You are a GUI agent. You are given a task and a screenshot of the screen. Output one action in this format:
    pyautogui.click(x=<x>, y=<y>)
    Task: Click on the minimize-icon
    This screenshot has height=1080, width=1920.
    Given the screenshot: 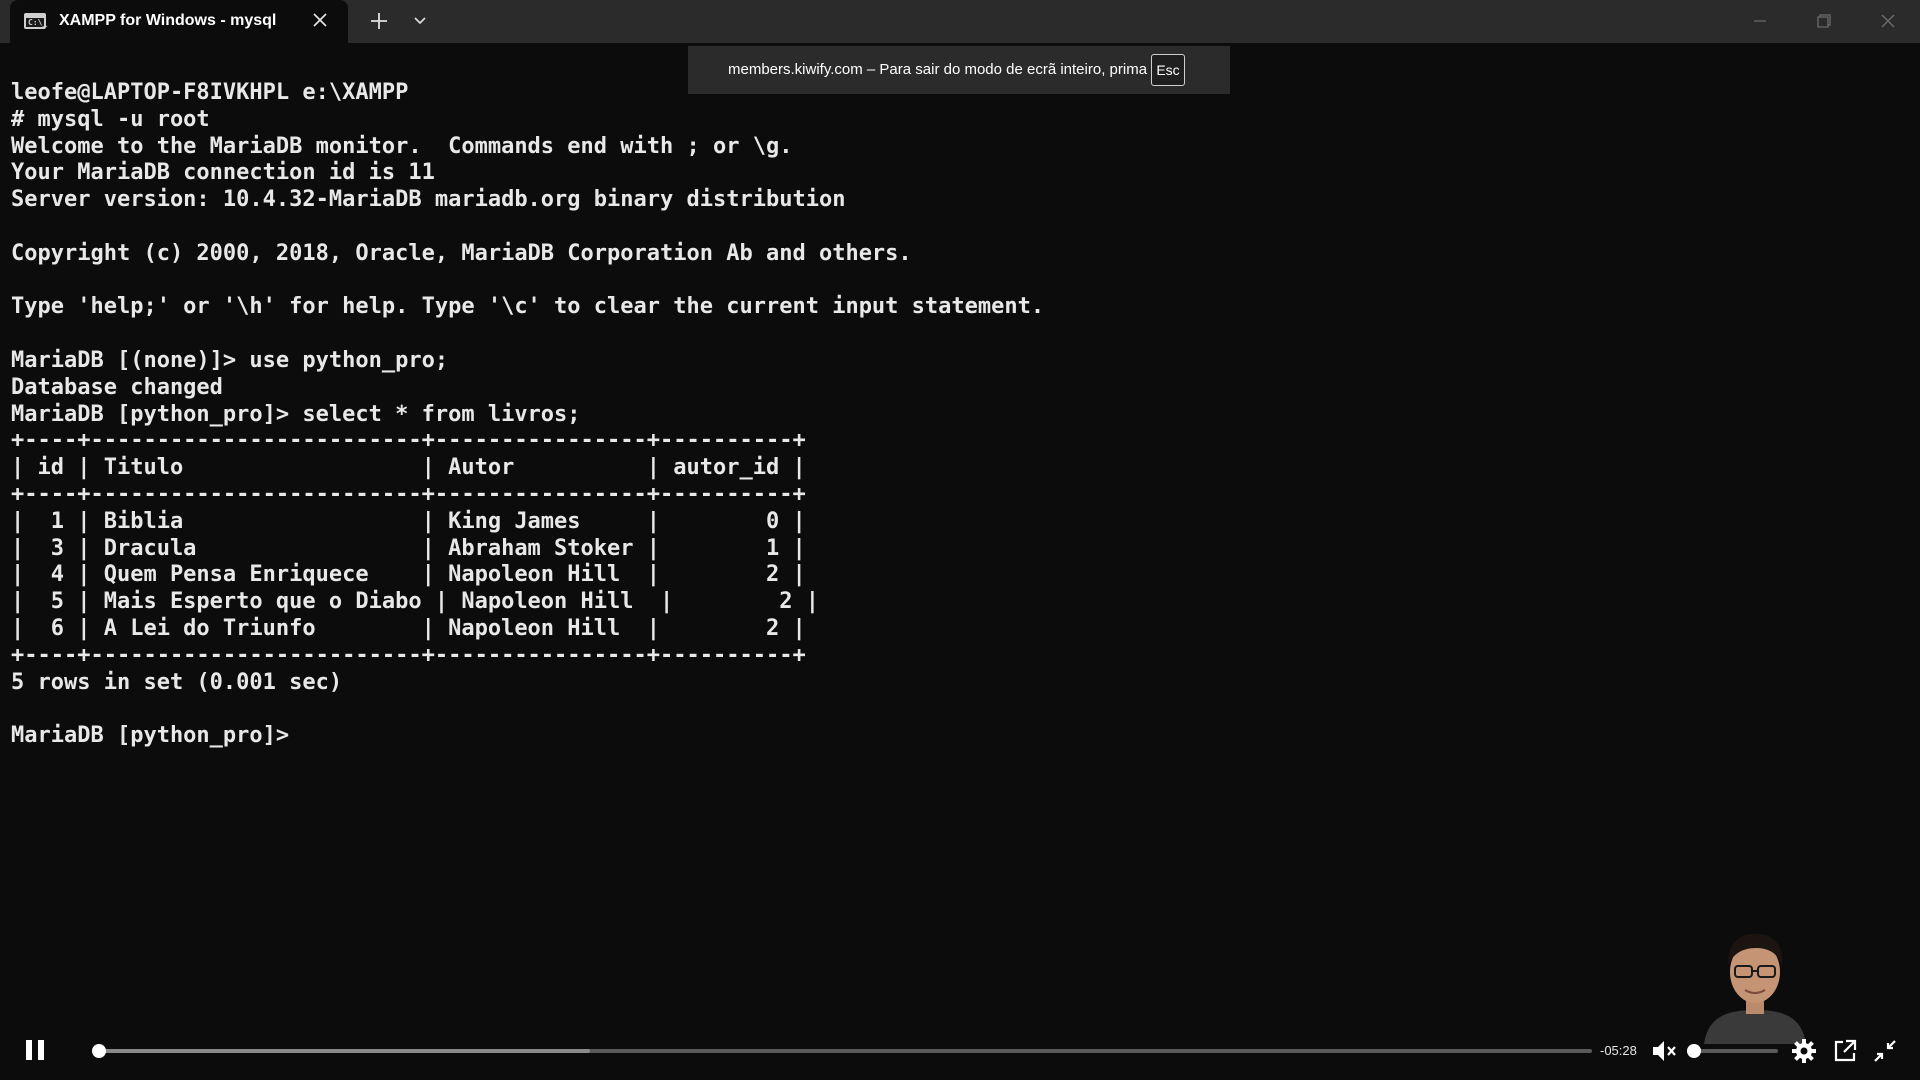 What is the action you would take?
    pyautogui.click(x=1760, y=21)
    